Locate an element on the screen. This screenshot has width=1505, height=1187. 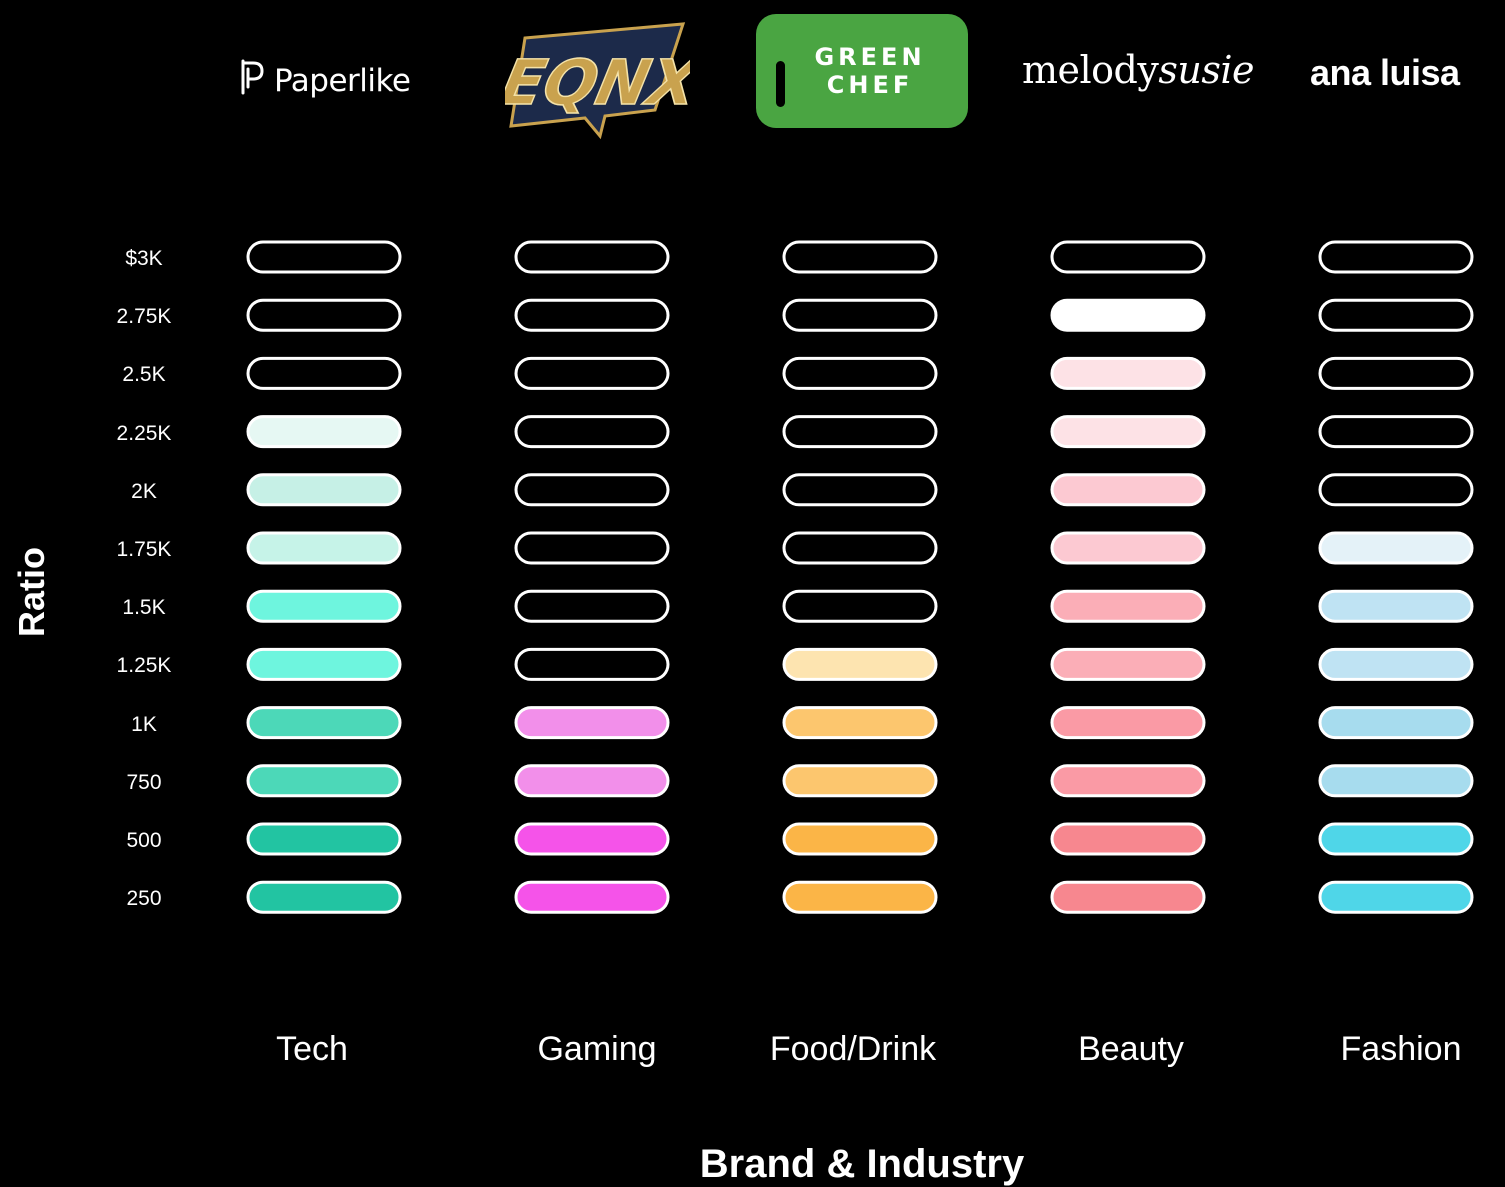
greenchef-line1: GREEN is located at coordinates (870, 57).